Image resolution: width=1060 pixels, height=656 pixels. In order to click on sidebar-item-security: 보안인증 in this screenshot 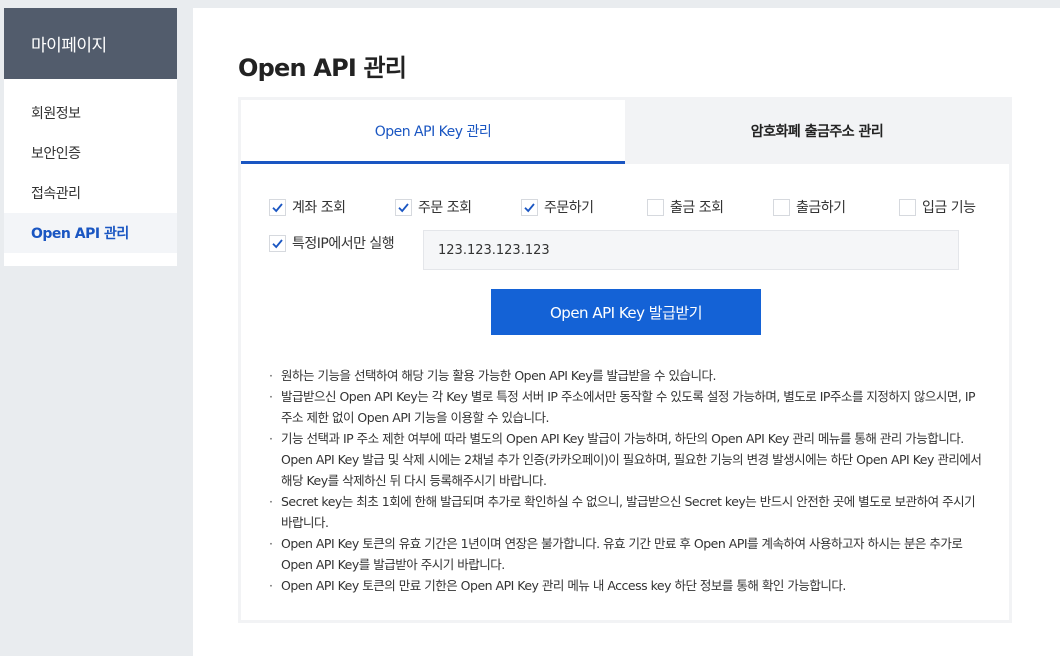, I will do `click(90, 153)`.